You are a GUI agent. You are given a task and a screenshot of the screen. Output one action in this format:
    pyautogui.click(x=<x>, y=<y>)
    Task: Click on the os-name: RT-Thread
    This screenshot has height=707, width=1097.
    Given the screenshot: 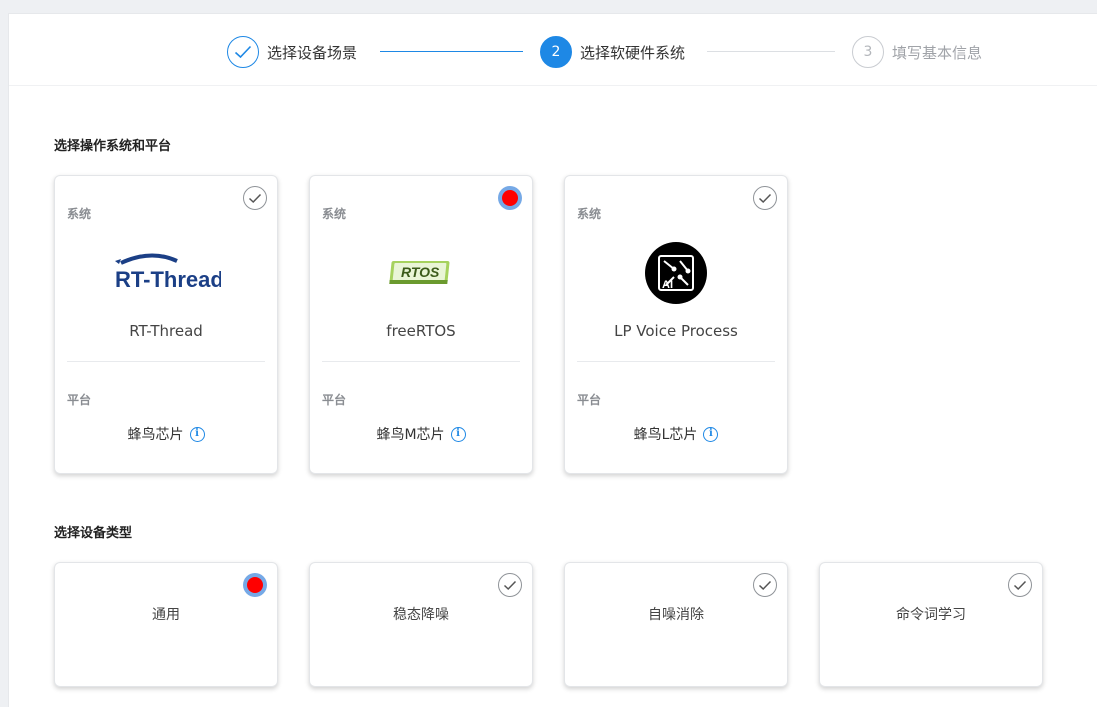 What is the action you would take?
    pyautogui.click(x=166, y=331)
    